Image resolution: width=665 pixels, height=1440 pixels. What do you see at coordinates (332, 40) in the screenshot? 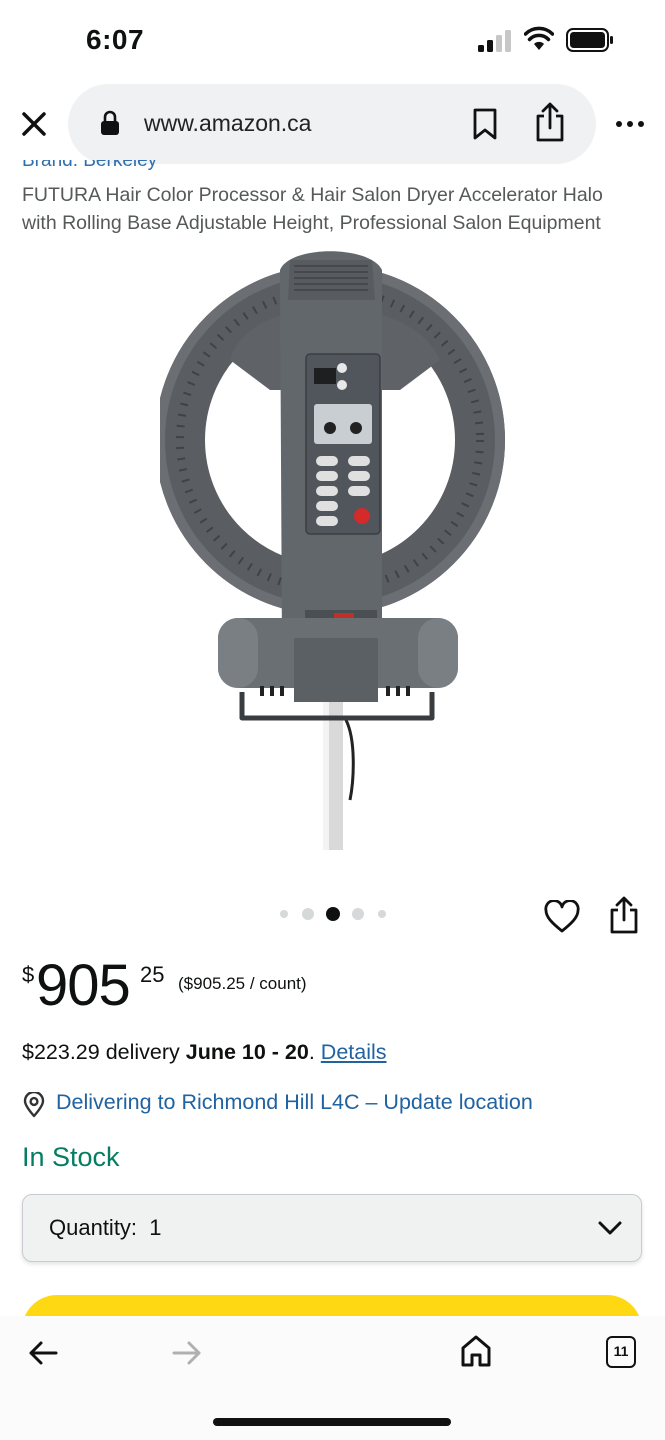
I see `status-bar: 6:07` at bounding box center [332, 40].